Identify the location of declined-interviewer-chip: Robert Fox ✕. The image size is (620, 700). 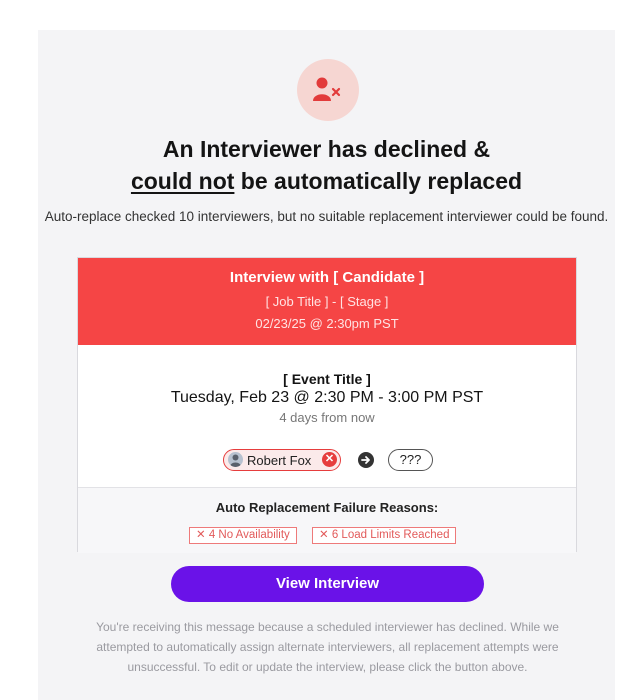
(282, 460).